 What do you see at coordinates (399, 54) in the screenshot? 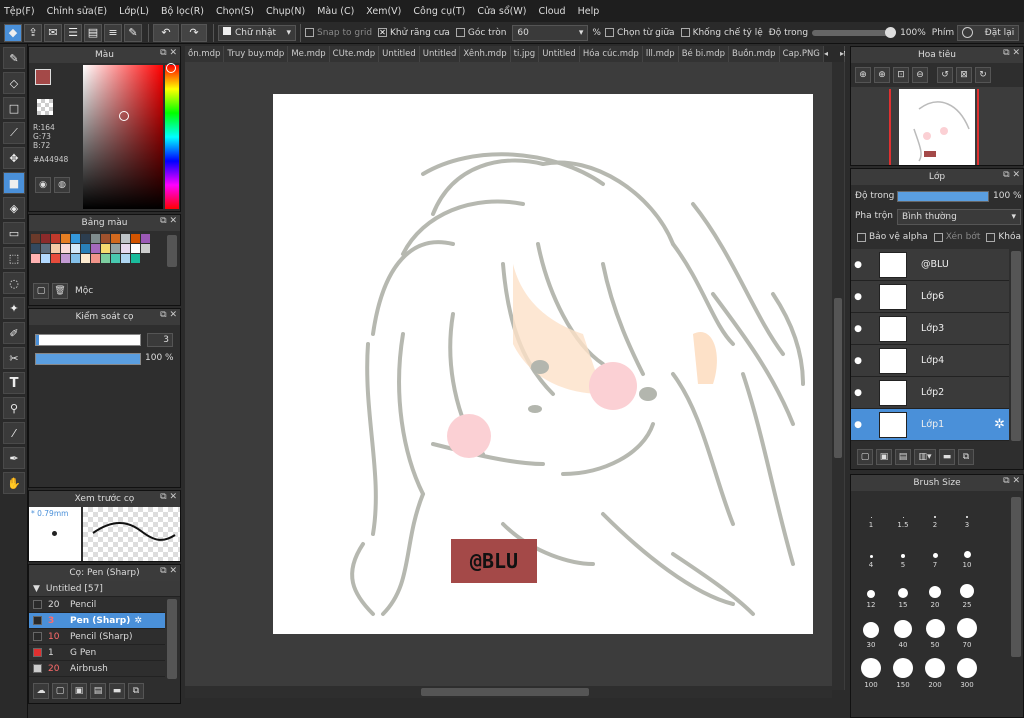
I see `tab-4: Untitled` at bounding box center [399, 54].